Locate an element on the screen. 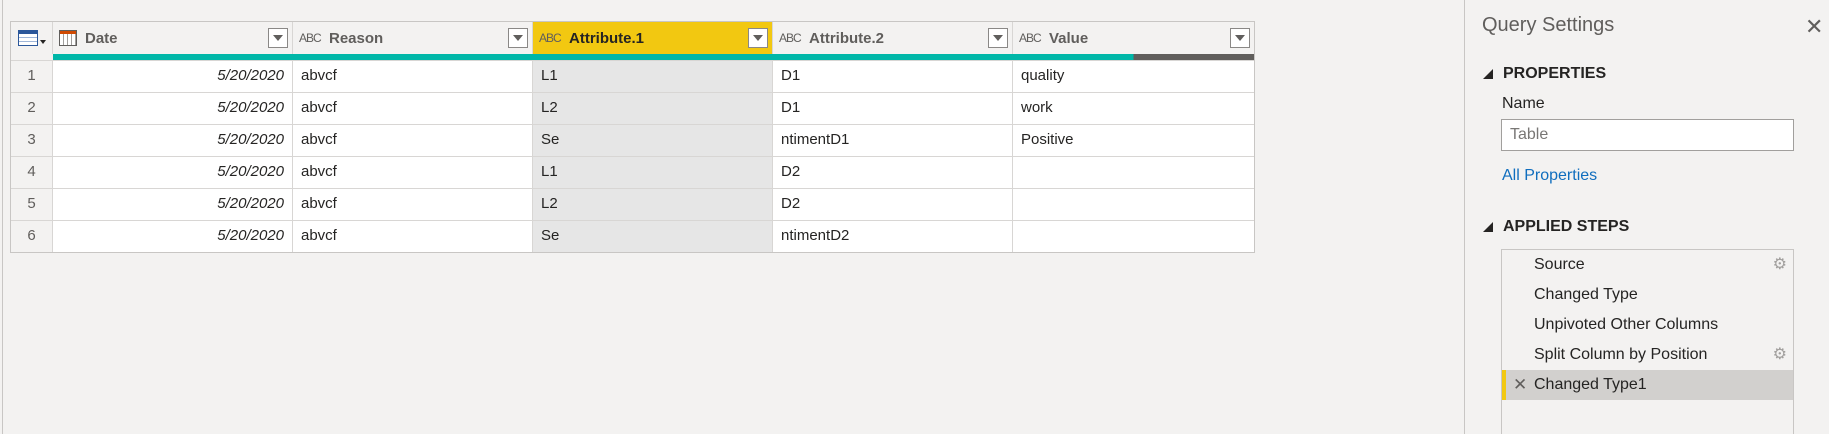 The width and height of the screenshot is (1829, 434). applied-step: Changed Type is located at coordinates (1647, 295).